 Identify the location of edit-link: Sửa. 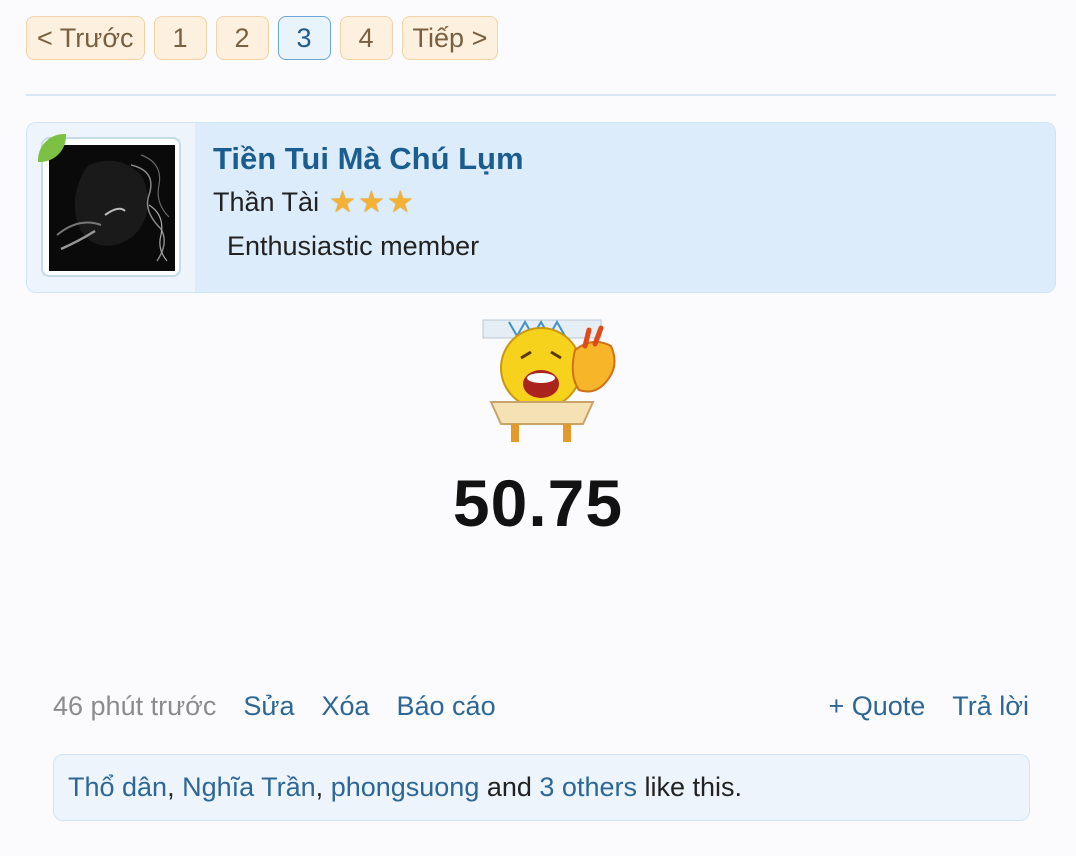
(268, 706).